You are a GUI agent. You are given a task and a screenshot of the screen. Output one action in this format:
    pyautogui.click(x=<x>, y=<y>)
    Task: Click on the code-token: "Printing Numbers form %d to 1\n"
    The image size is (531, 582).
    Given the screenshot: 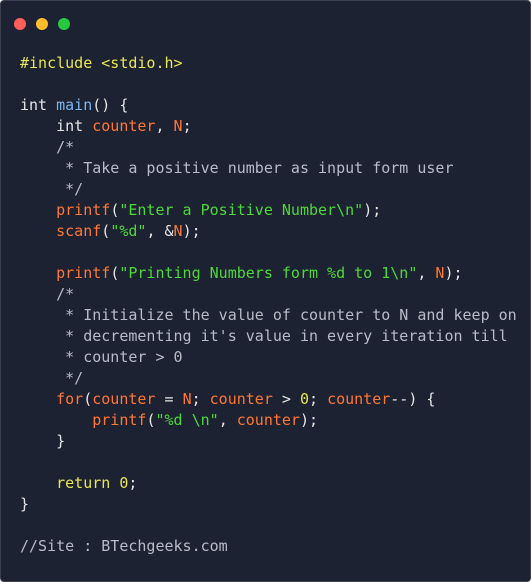 What is the action you would take?
    pyautogui.click(x=268, y=273)
    